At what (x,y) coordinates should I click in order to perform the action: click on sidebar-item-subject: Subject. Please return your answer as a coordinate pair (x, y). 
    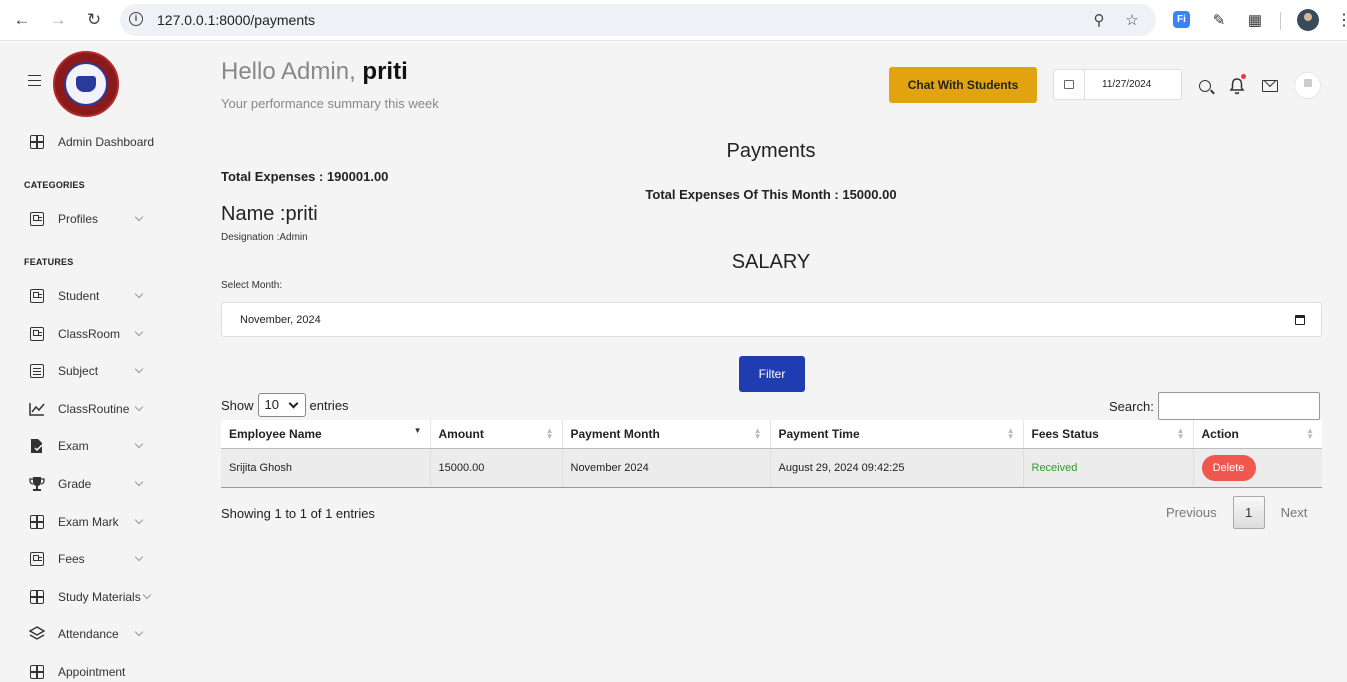
    Looking at the image, I should click on (109, 371).